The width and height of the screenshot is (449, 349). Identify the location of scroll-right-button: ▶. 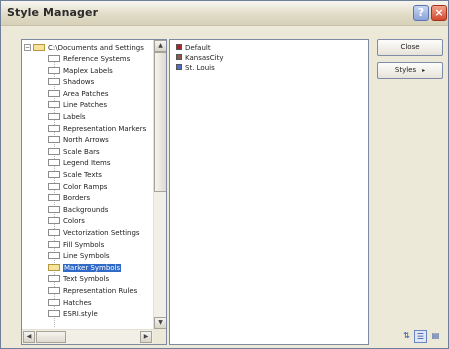
(146, 337).